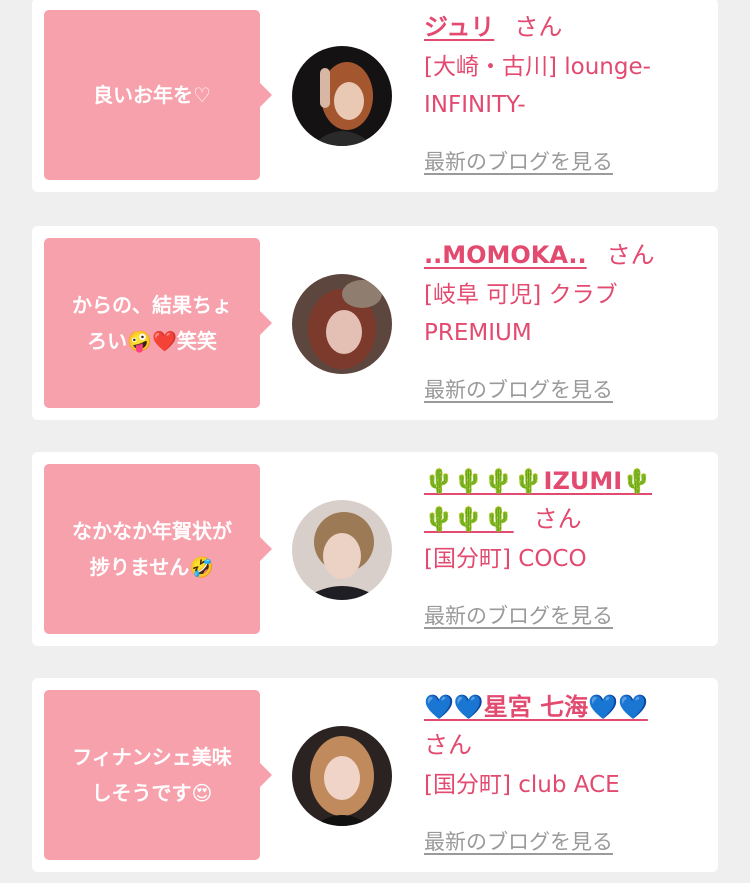 This screenshot has height=883, width=750. What do you see at coordinates (459, 27) in the screenshot?
I see `host-name-link: ジュリ` at bounding box center [459, 27].